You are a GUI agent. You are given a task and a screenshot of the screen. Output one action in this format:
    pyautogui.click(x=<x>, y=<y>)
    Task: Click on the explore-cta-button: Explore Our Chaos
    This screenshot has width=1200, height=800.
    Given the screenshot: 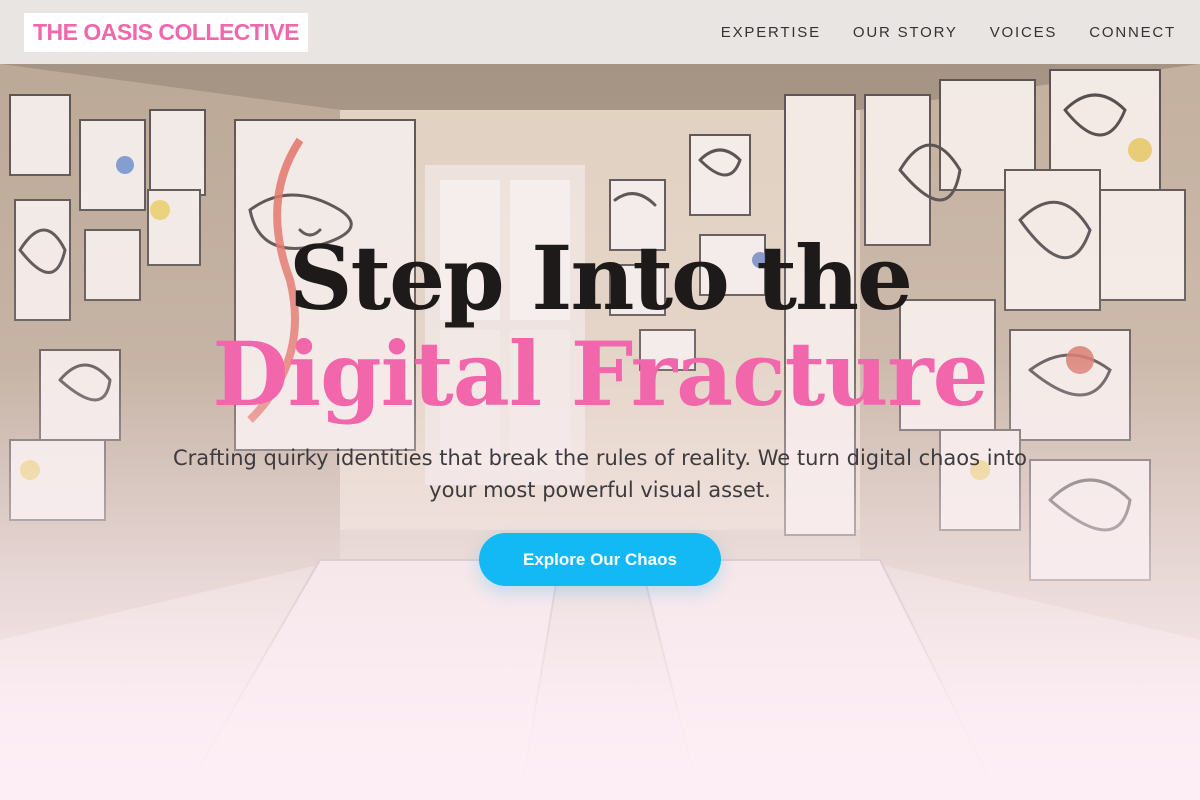 What is the action you would take?
    pyautogui.click(x=600, y=559)
    